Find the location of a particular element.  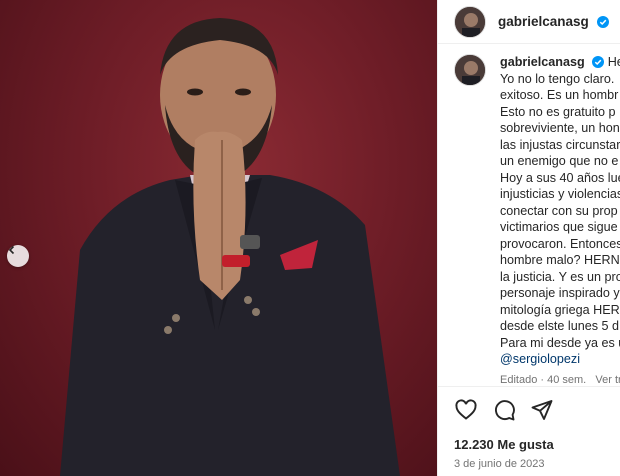

see-translation-link: Ver tr is located at coordinates (607, 380).